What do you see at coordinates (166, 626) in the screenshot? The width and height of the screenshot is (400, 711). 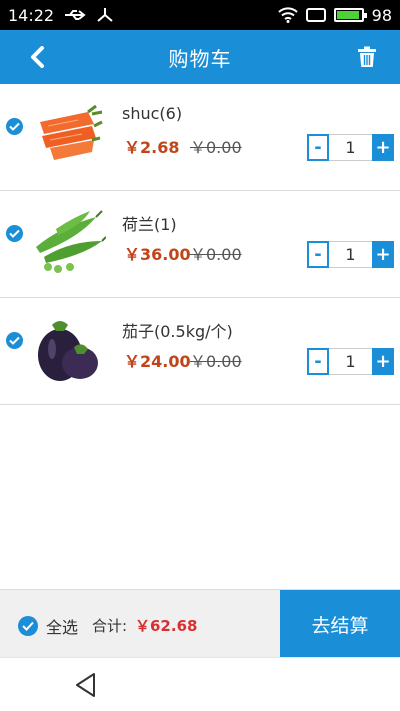 I see `total-value: ￥62.68` at bounding box center [166, 626].